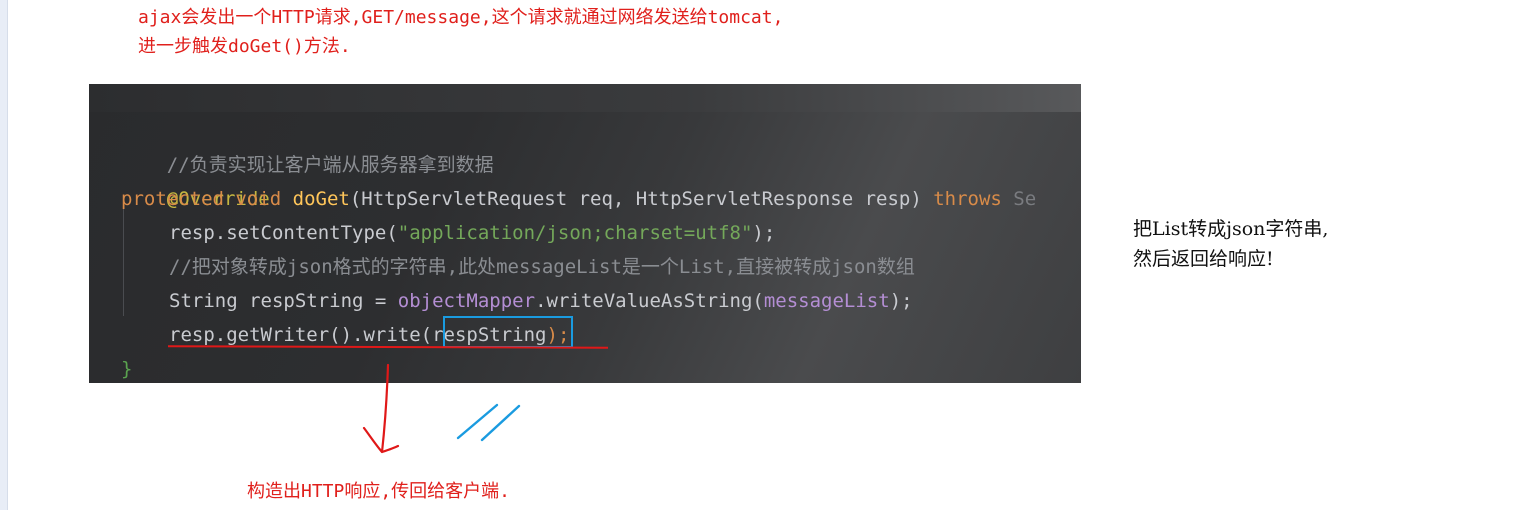  What do you see at coordinates (381, 408) in the screenshot?
I see `red-down-arrow-icon` at bounding box center [381, 408].